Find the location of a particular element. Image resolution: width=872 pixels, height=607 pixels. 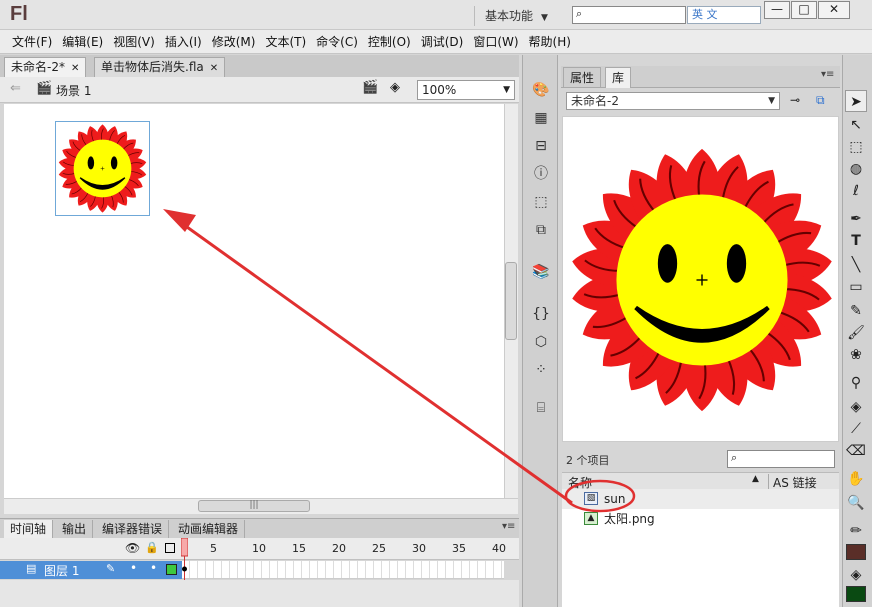

frame-number: 20 is located at coordinates (339, 548).